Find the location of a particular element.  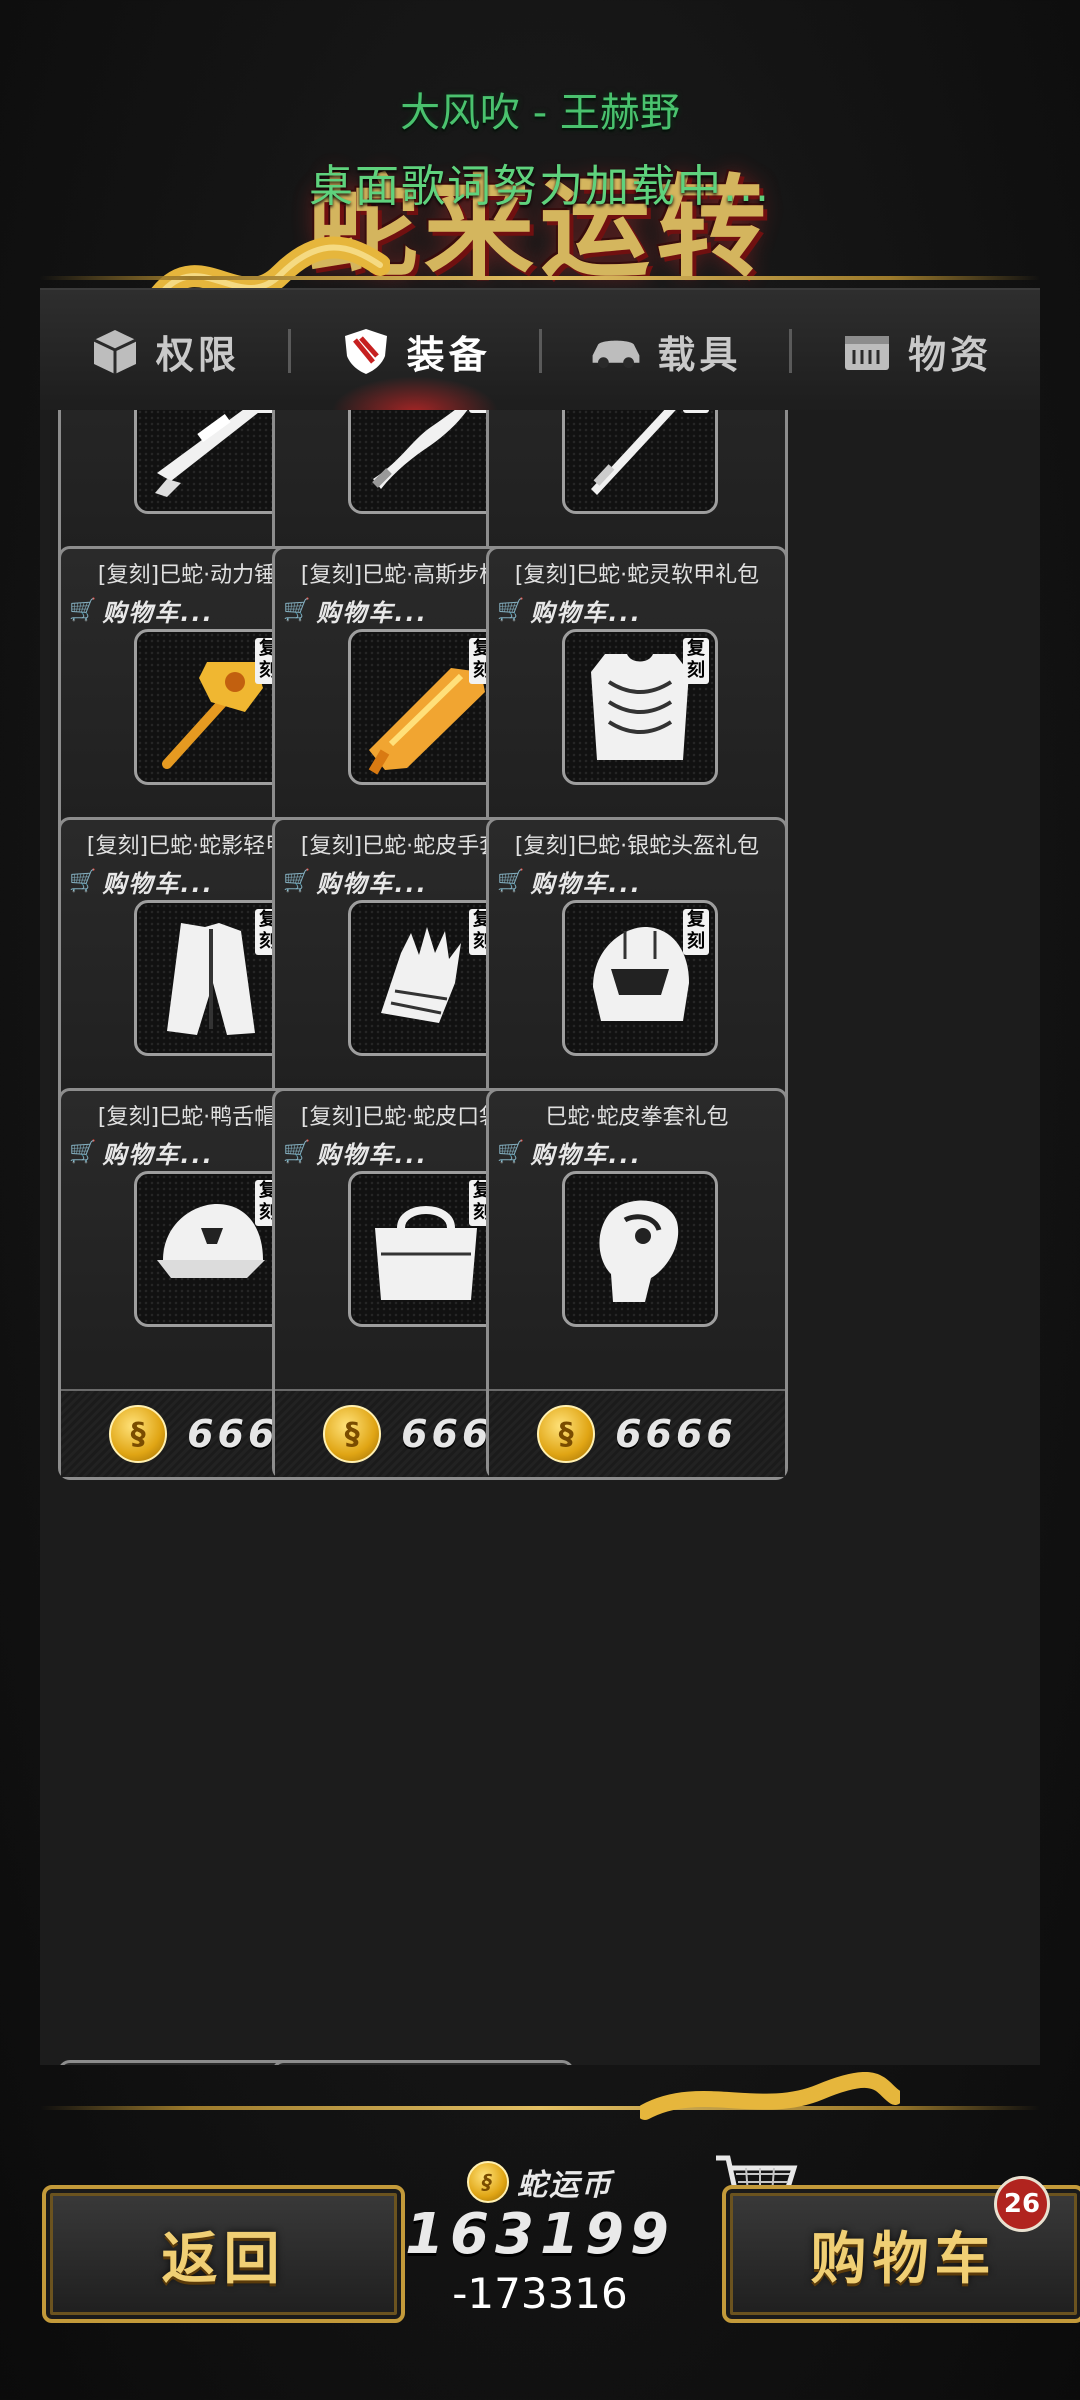

crate-icon is located at coordinates (867, 353).